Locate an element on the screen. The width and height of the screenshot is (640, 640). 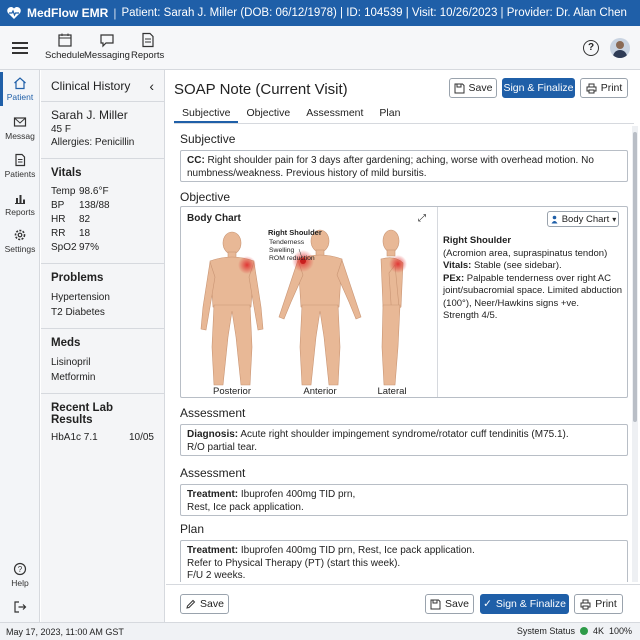
avatar is located at coordinates (620, 48).